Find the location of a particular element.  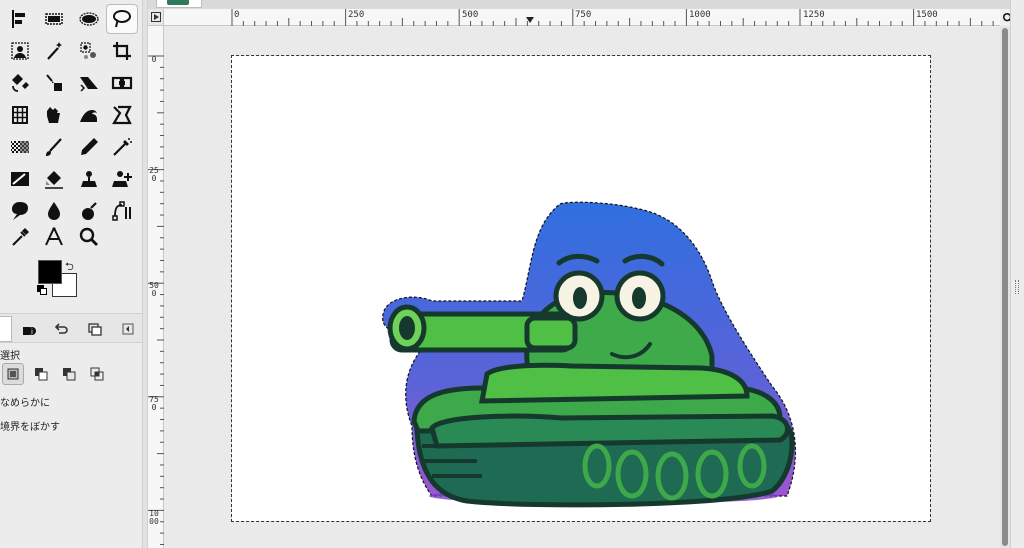

paths-tool-icon is located at coordinates (122, 211).